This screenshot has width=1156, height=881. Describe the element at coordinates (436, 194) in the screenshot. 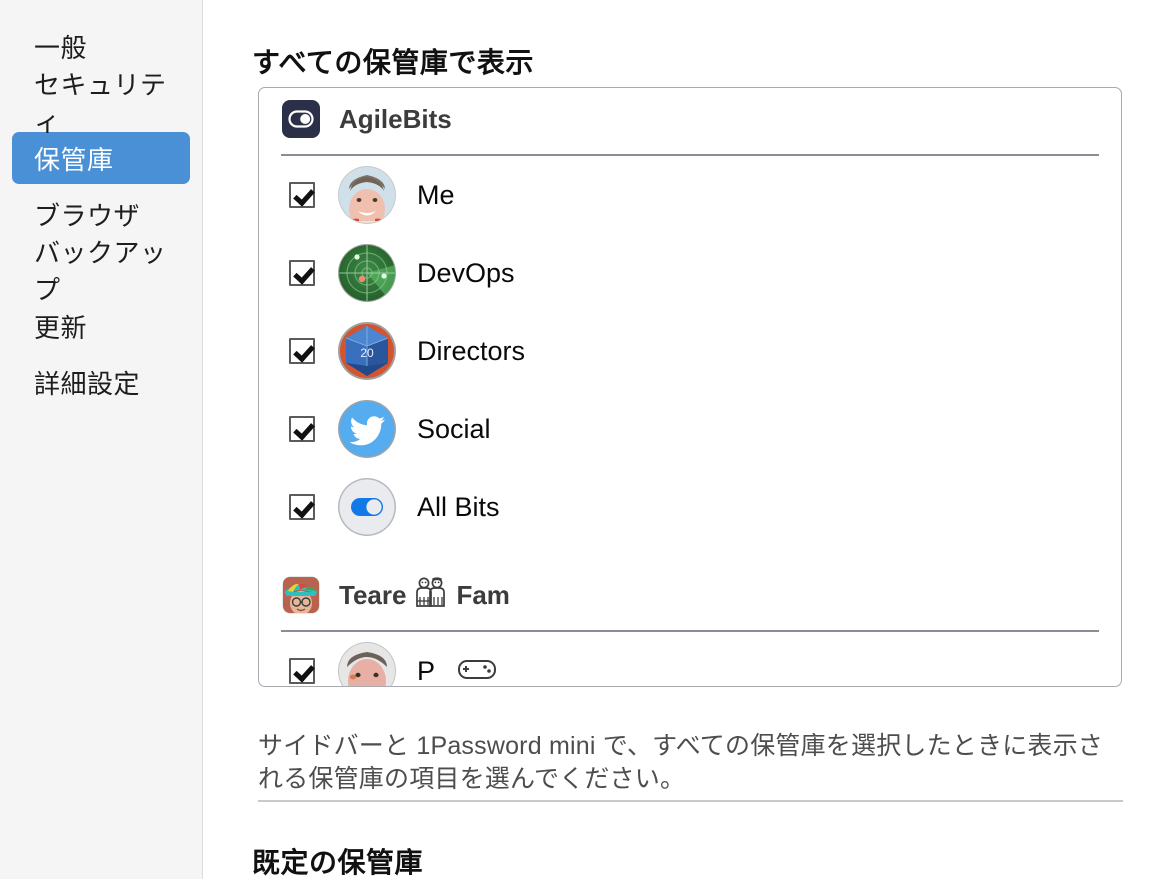

I see `vault-name-label: Me` at that location.